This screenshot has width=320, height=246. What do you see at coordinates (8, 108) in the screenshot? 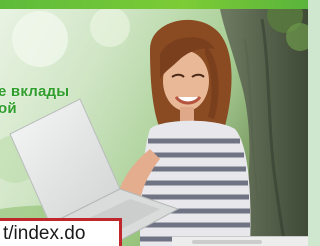
I see `promo-line-2: ой` at bounding box center [8, 108].